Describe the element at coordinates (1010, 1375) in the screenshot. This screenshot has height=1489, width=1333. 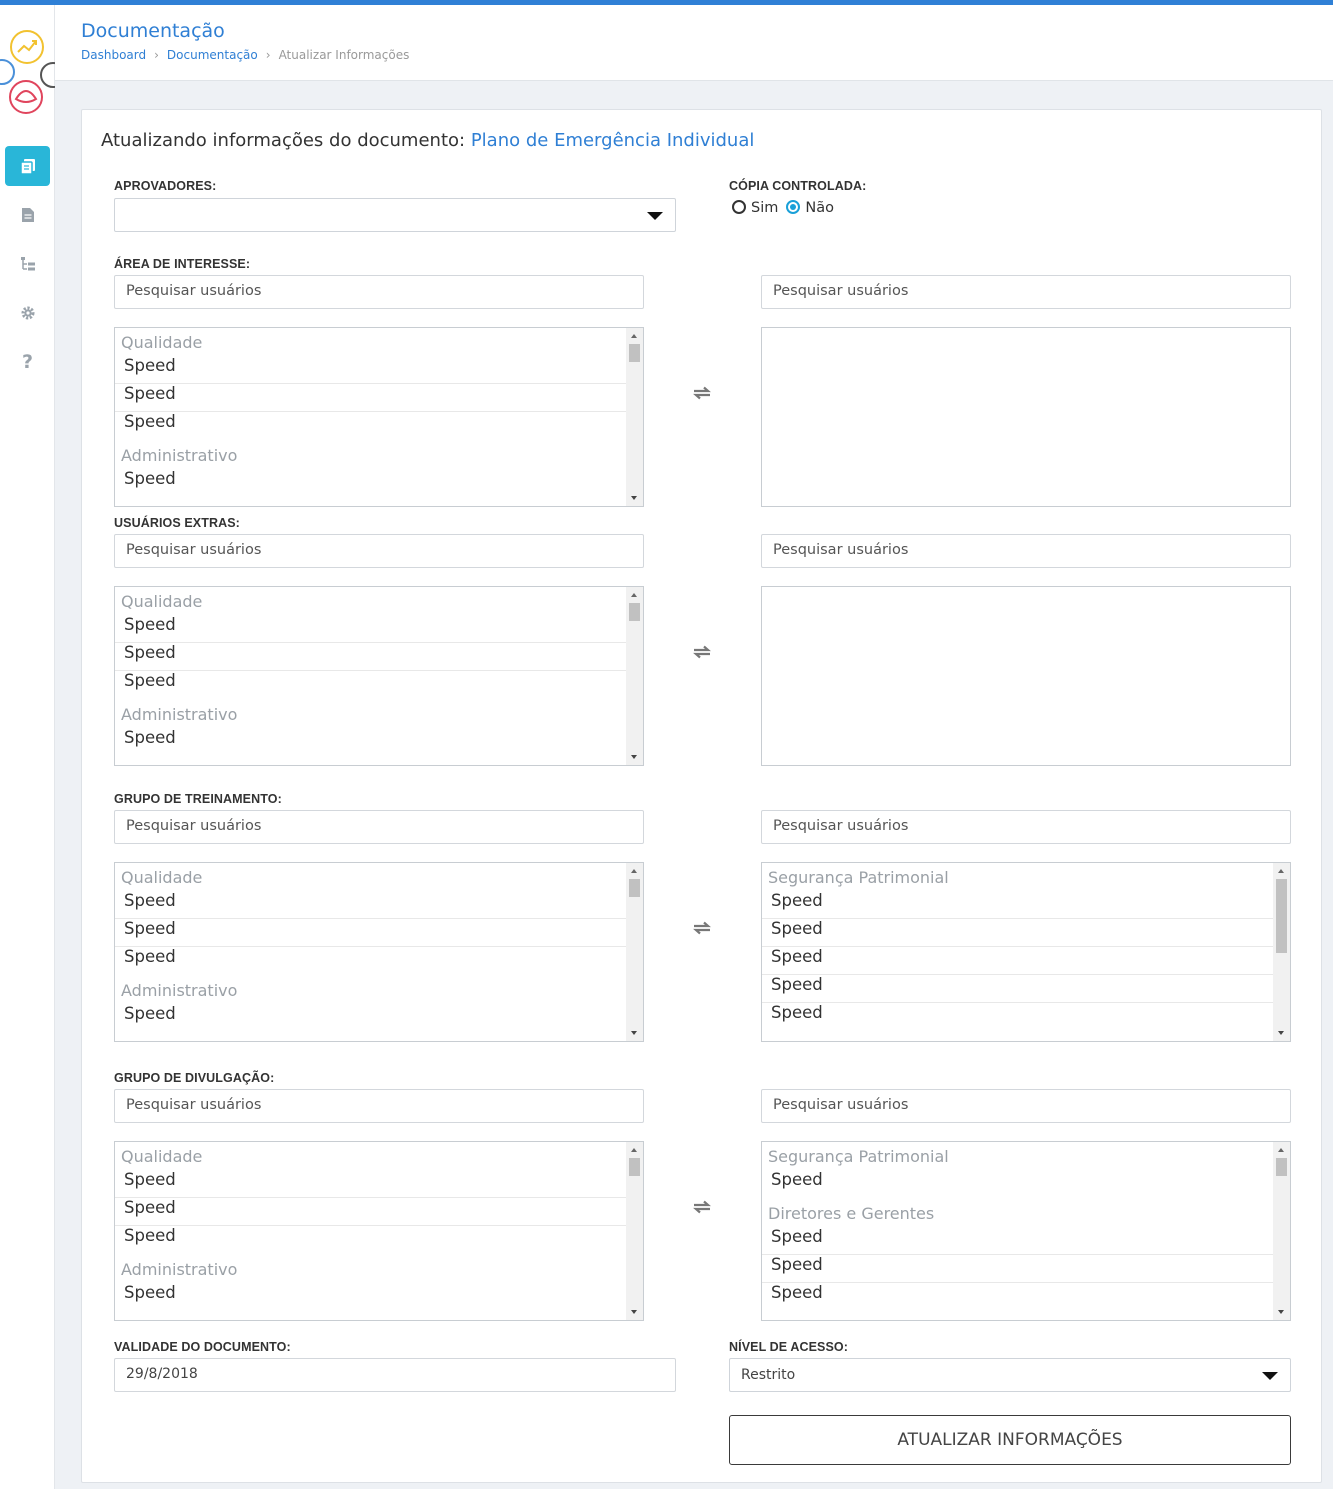
I see `access-level-select: Restrito` at that location.